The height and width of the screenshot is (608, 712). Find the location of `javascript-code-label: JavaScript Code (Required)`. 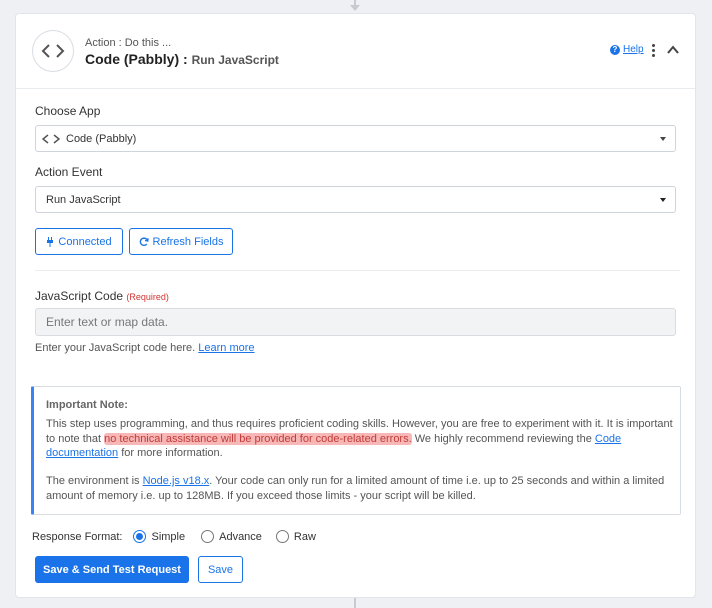

javascript-code-label: JavaScript Code (Required) is located at coordinates (102, 296).